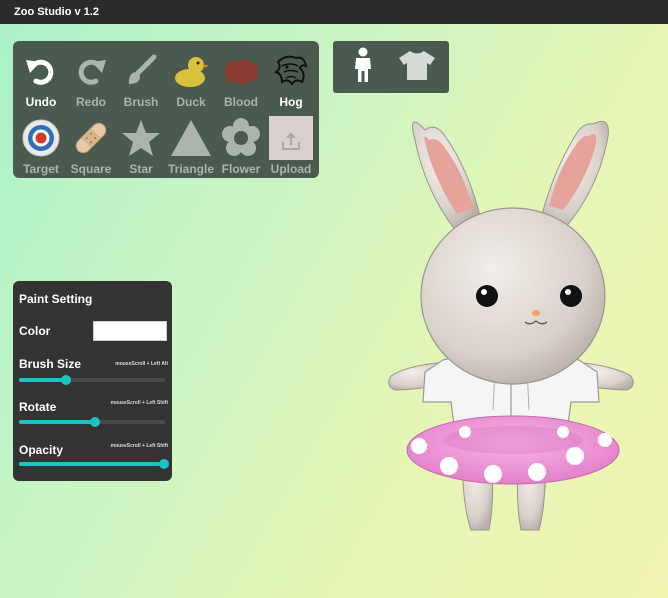 This screenshot has width=668, height=598. What do you see at coordinates (391, 67) in the screenshot?
I see `view-tabs` at bounding box center [391, 67].